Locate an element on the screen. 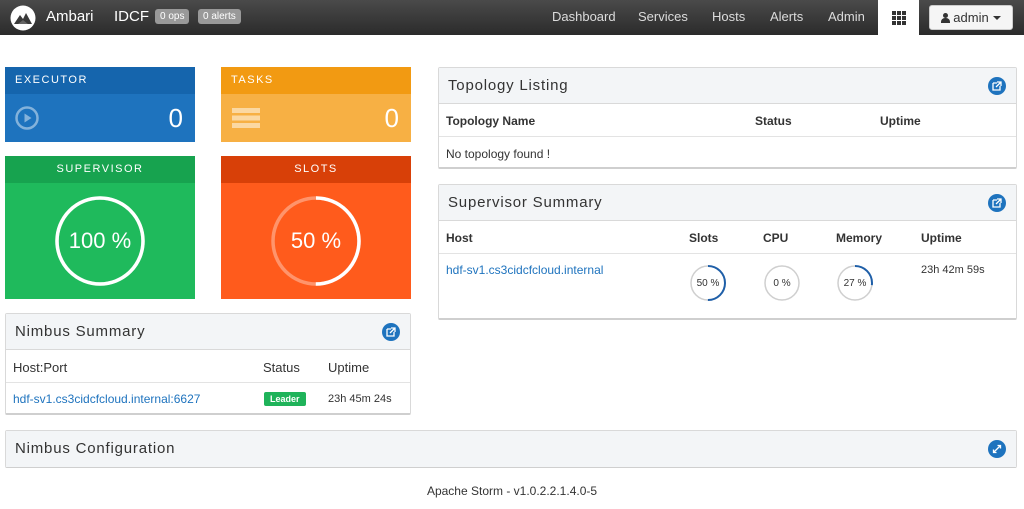  status-badge: Leader is located at coordinates (285, 399).